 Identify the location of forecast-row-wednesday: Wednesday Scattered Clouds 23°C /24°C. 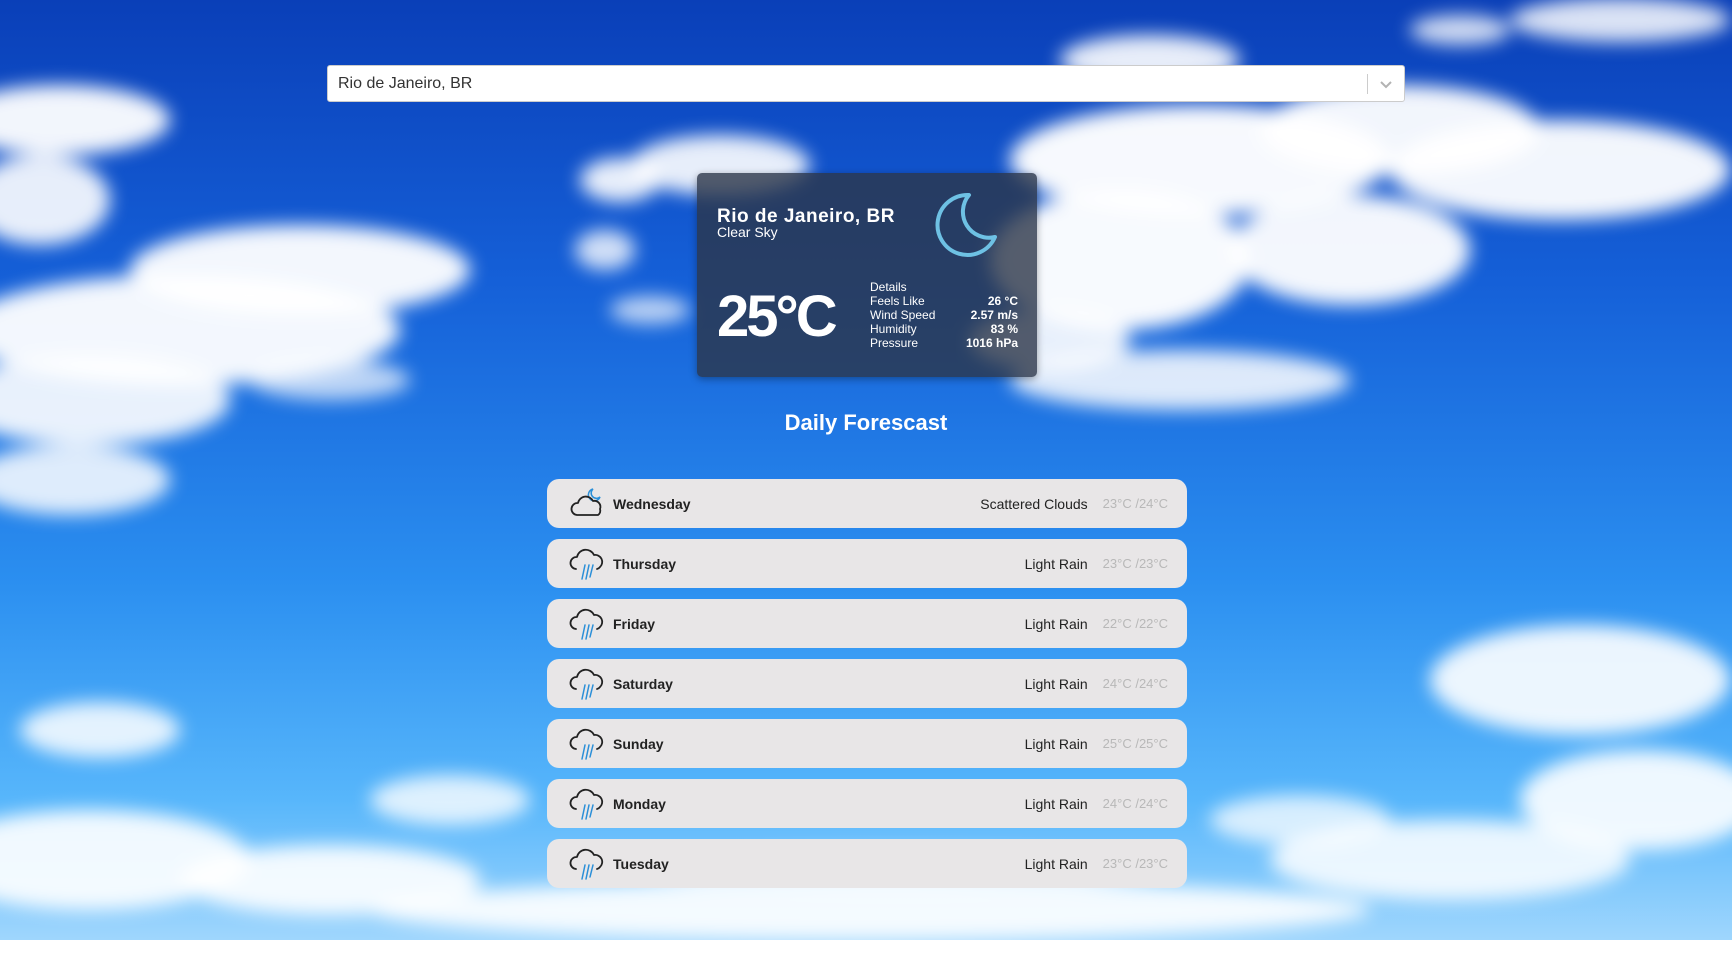
(867, 503).